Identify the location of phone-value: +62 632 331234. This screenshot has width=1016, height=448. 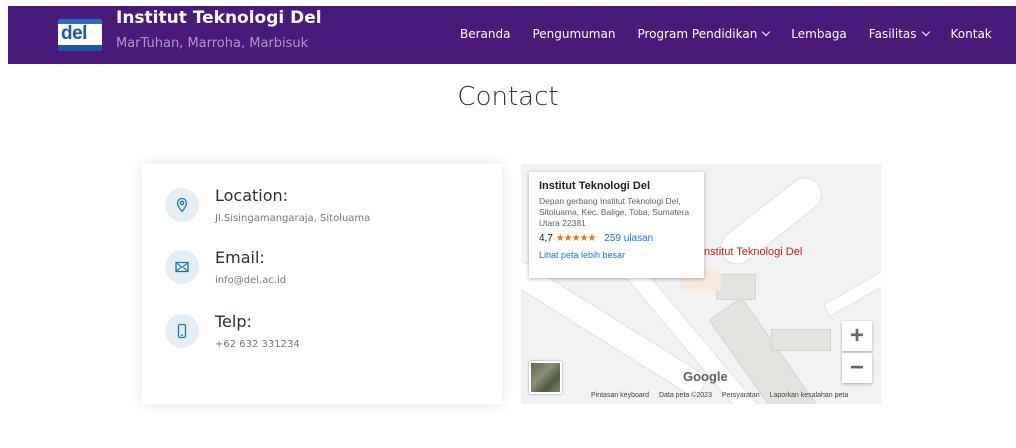
(257, 344).